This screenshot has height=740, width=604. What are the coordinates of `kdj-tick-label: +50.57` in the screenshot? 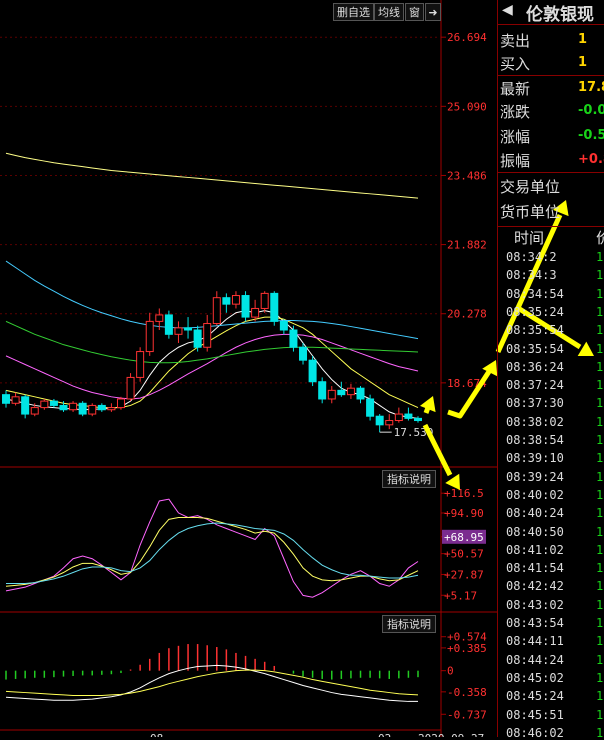 It's located at (464, 554).